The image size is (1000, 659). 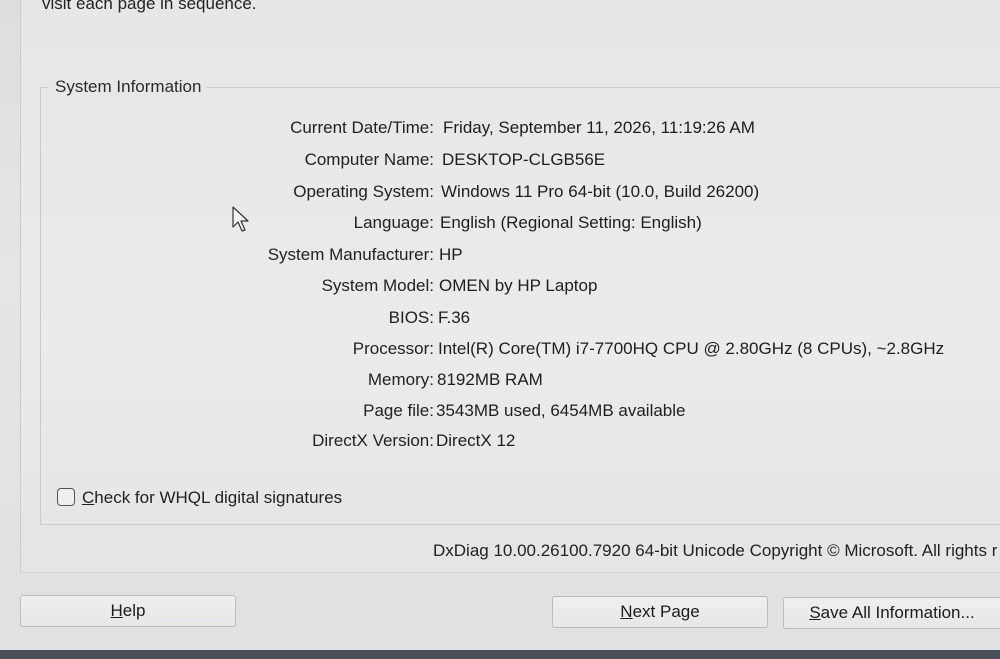 I want to click on help-accel: H, so click(x=116, y=610).